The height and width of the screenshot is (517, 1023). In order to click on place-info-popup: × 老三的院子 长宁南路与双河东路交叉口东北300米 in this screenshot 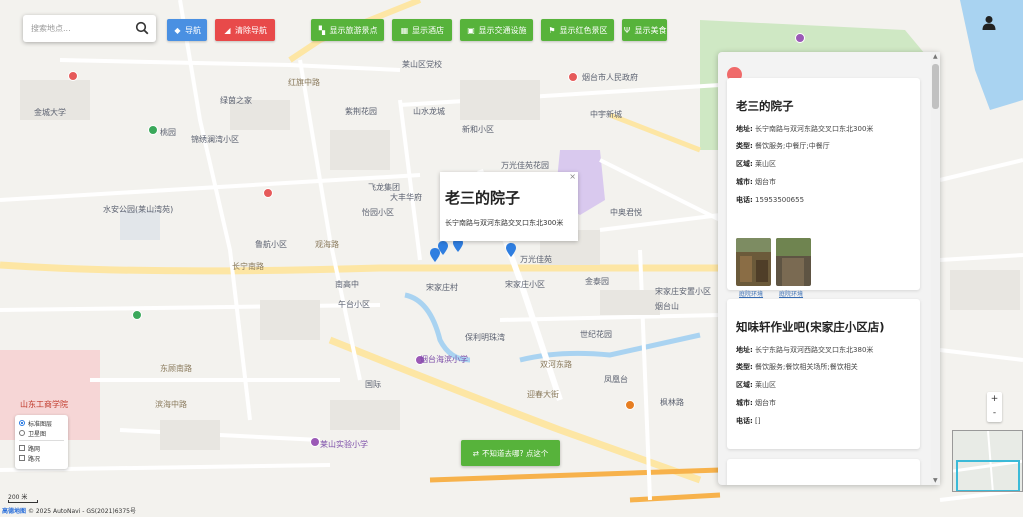, I will do `click(509, 206)`.